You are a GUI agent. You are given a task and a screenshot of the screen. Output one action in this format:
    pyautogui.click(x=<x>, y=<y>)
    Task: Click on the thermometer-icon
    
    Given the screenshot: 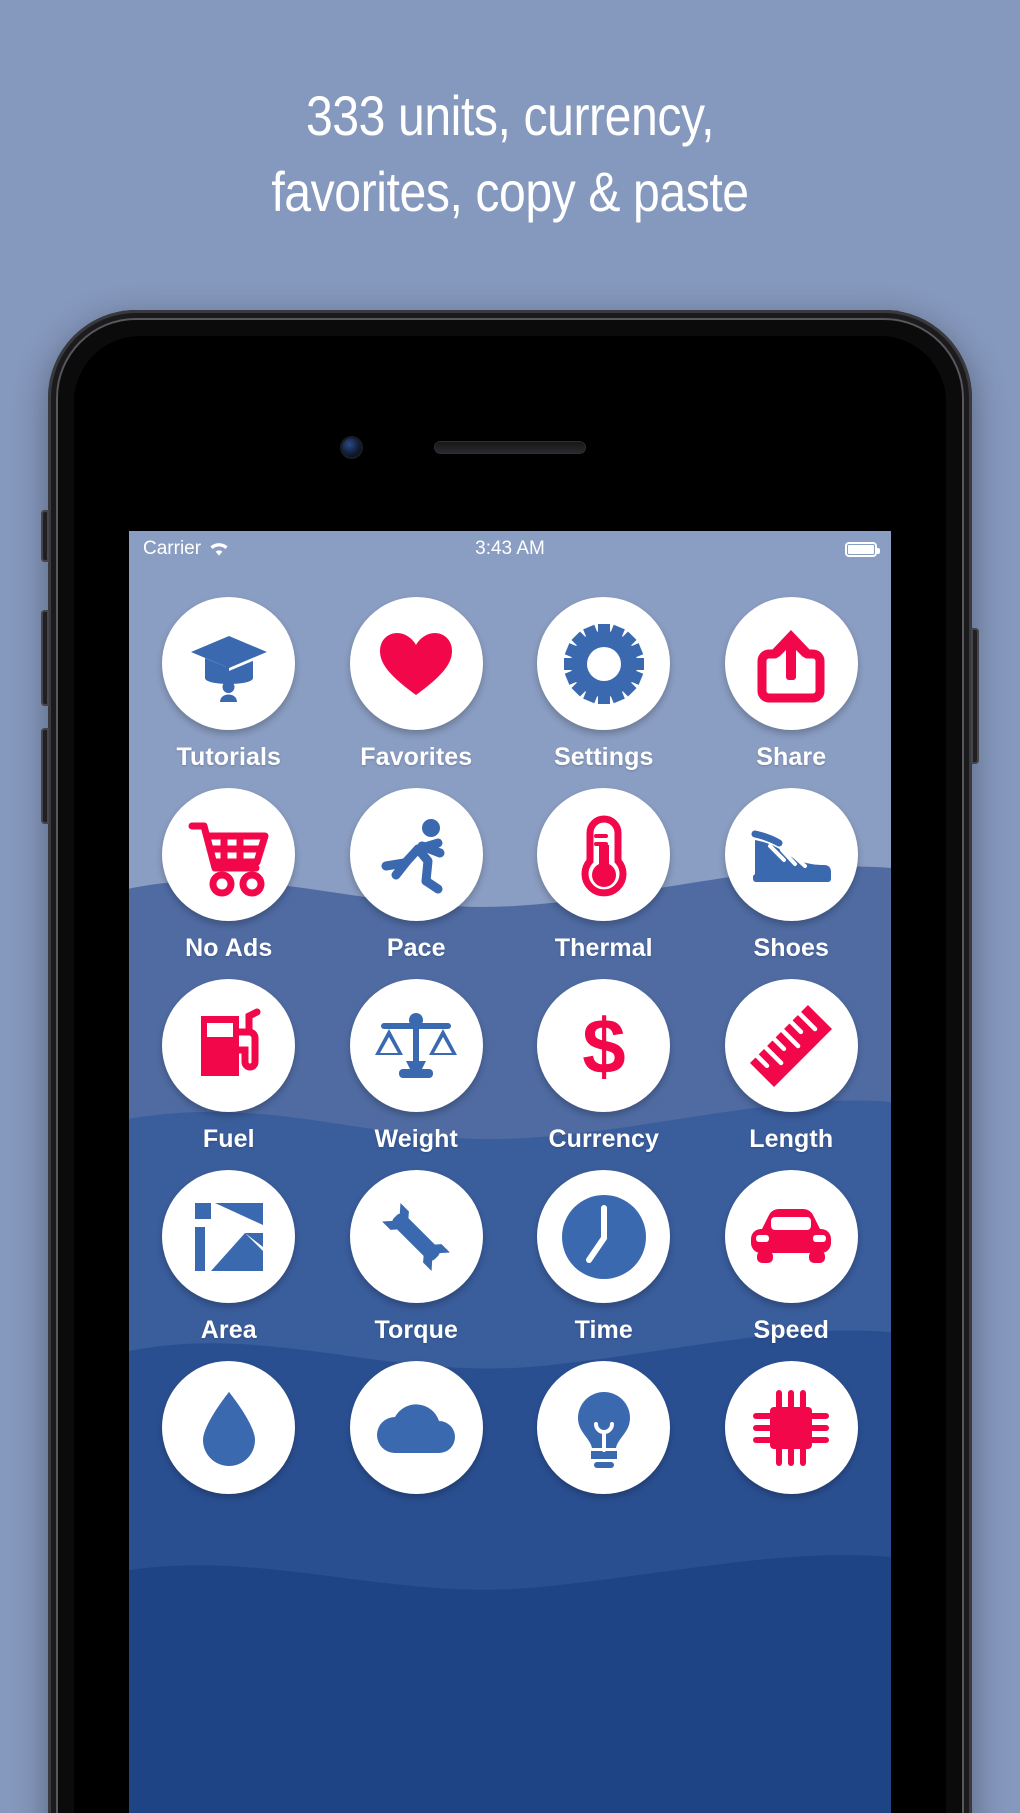 What is the action you would take?
    pyautogui.click(x=604, y=855)
    